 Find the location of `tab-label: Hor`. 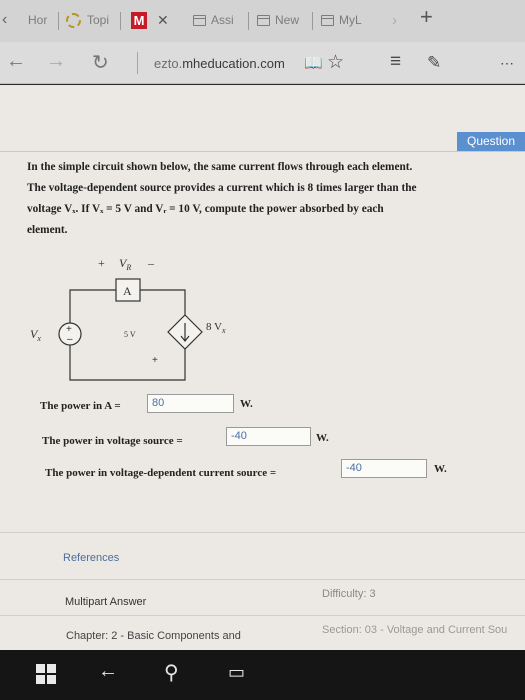

tab-label: Hor is located at coordinates (38, 20).